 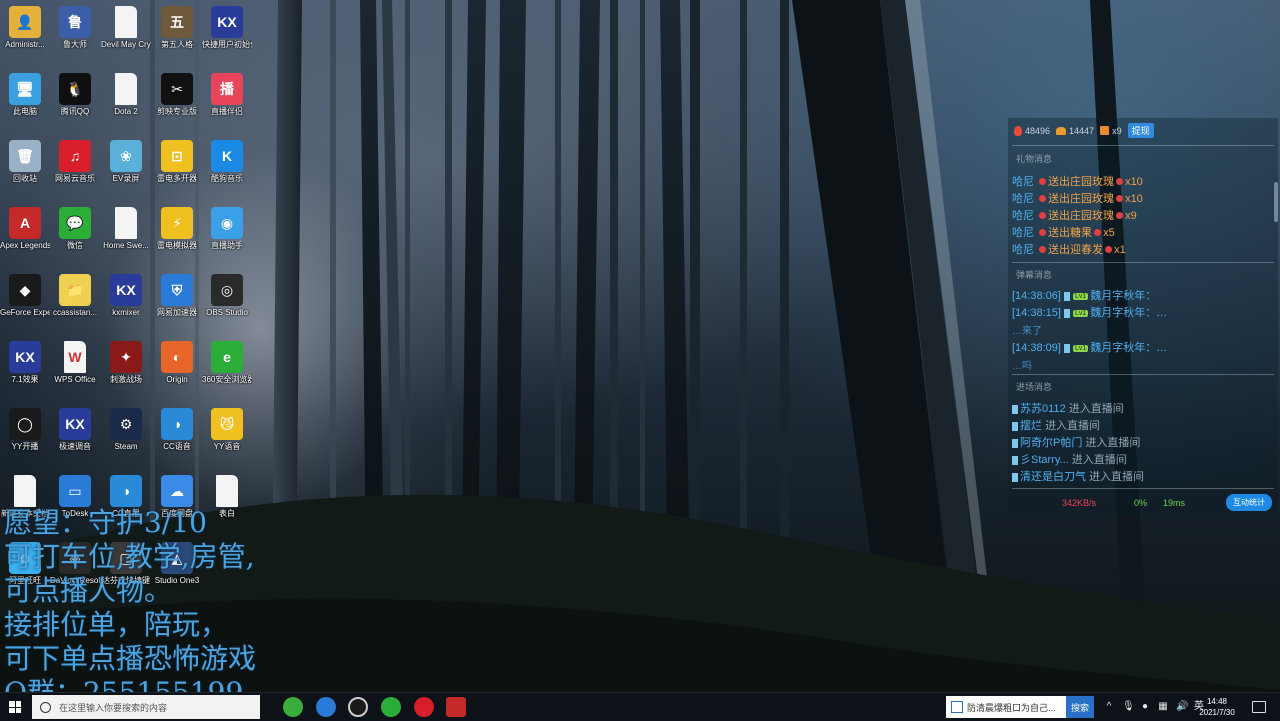 What do you see at coordinates (126, 296) in the screenshot?
I see `desktop-icon: KX kxmixer` at bounding box center [126, 296].